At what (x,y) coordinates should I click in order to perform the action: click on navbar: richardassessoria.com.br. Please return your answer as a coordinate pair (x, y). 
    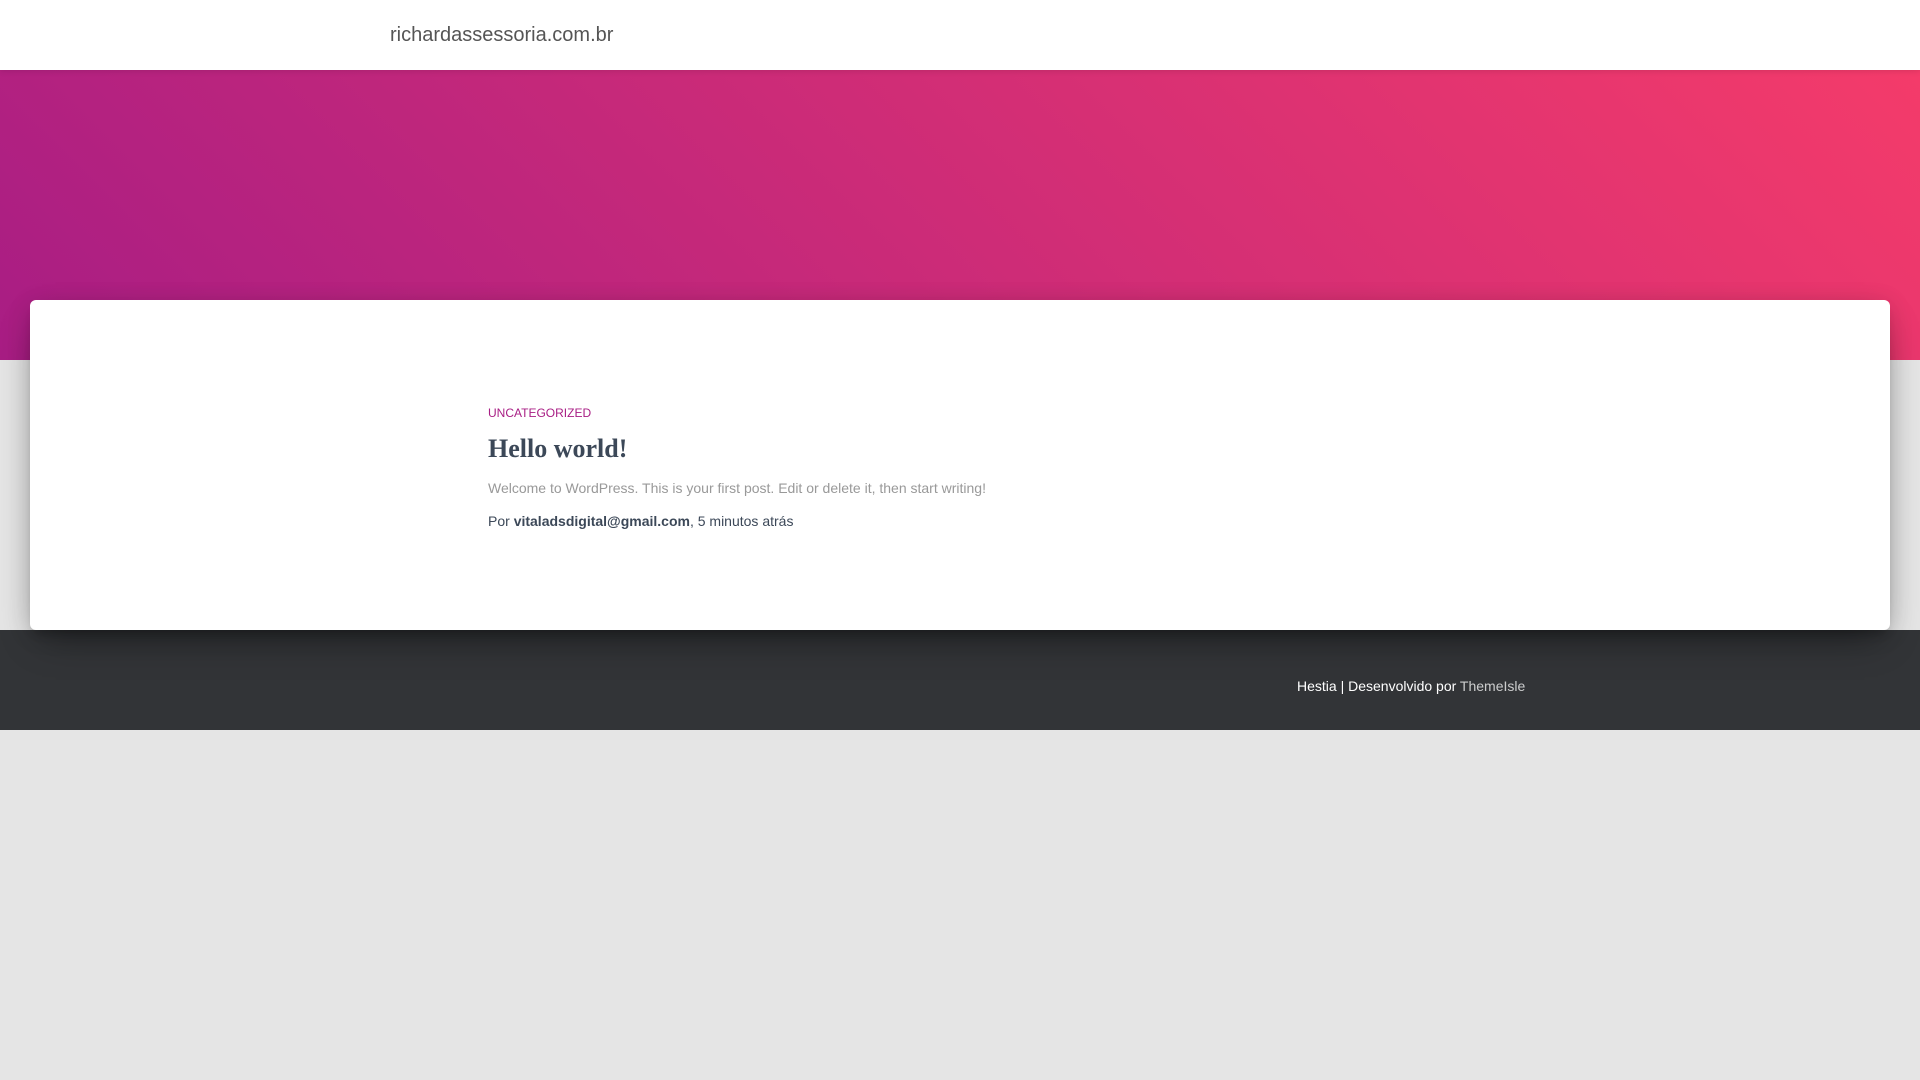
    Looking at the image, I should click on (960, 35).